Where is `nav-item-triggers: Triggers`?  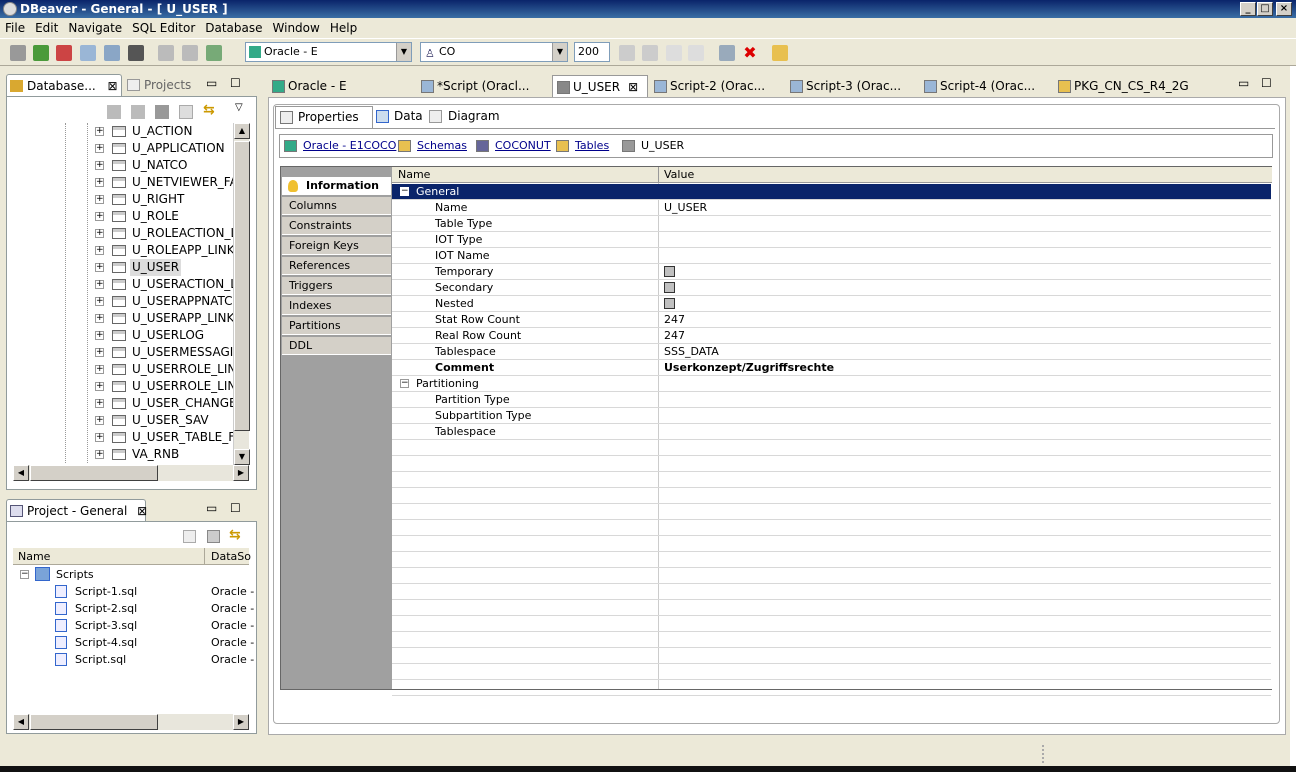
nav-item-triggers: Triggers is located at coordinates (336, 285).